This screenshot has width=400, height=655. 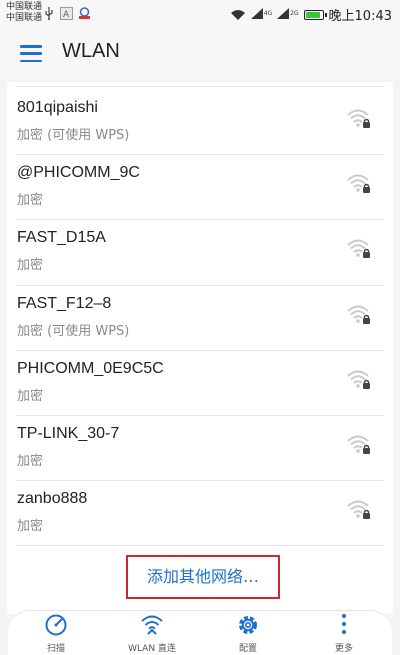 I want to click on network-item: PHICOMM_0E9C5C 加密, so click(x=200, y=383).